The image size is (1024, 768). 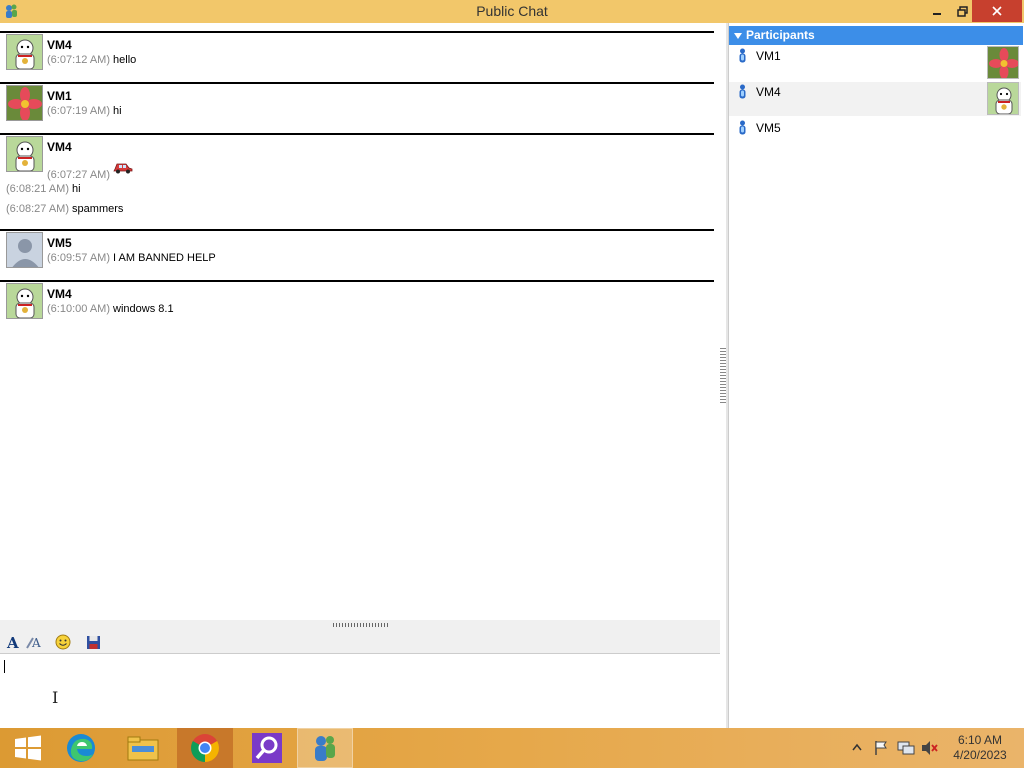 I want to click on network-button, so click(x=906, y=749).